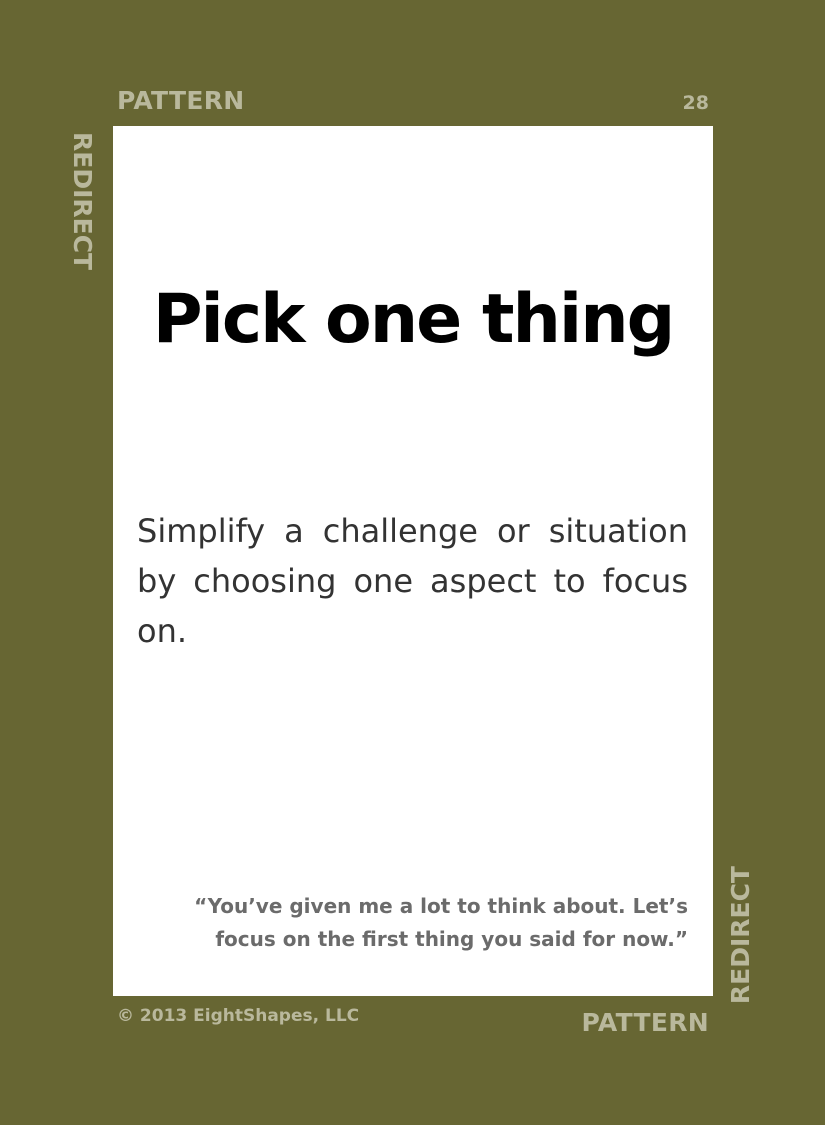 This screenshot has height=1125, width=825. I want to click on pattern-label-top: PATTERN, so click(181, 100).